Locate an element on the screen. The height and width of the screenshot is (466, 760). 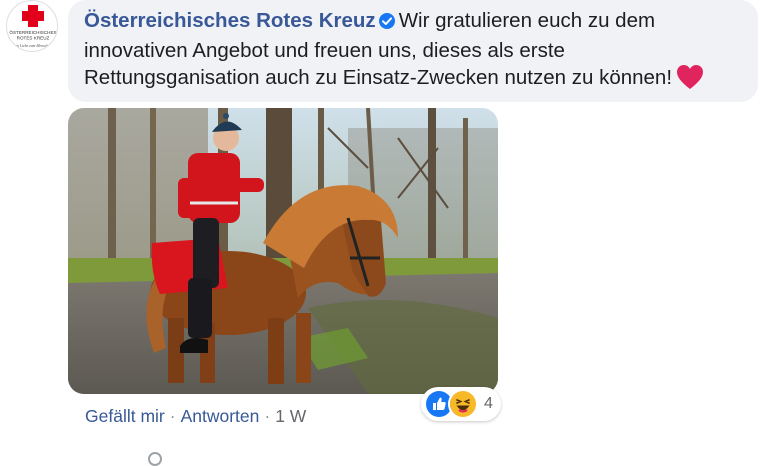
svg-text: Aus Liebe zum Menschen. is located at coordinates (32, 46).